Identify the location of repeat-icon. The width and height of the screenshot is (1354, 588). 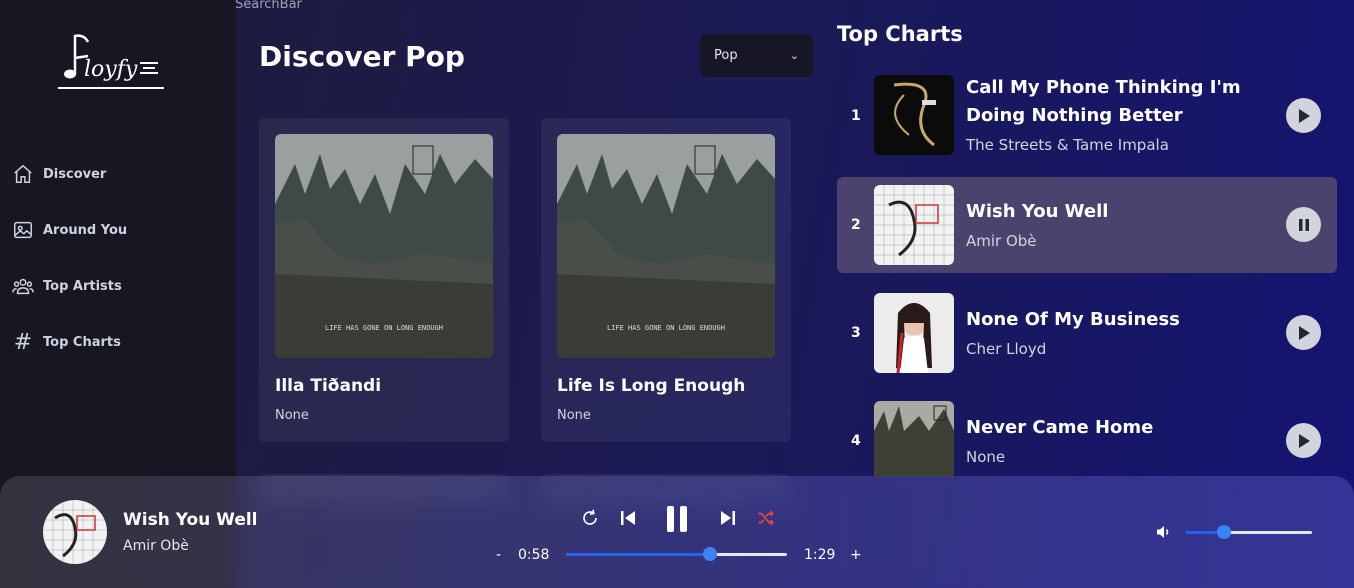
(590, 517).